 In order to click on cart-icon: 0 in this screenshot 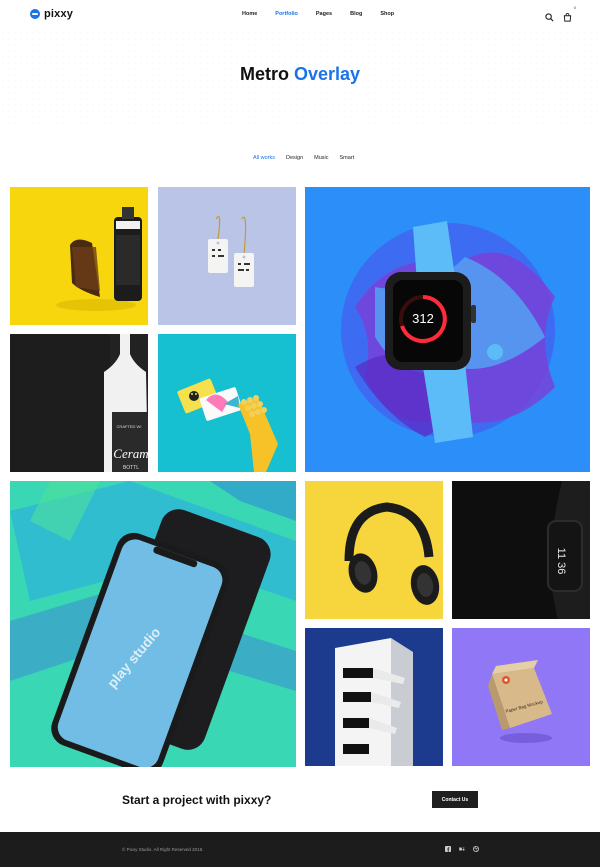, I will do `click(569, 13)`.